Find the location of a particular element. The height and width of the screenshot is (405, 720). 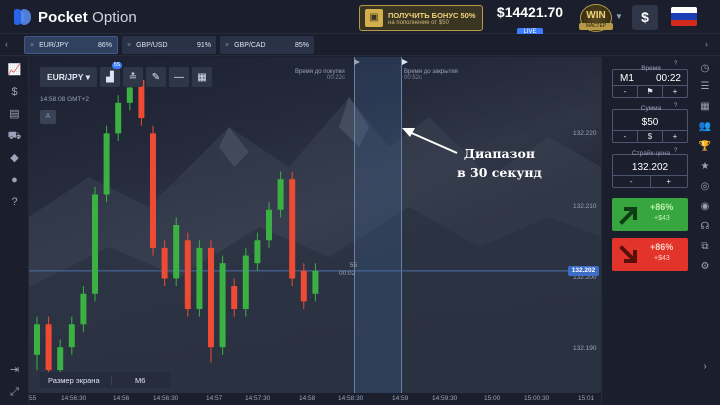

x-tick-label: 55 is located at coordinates (33, 398).